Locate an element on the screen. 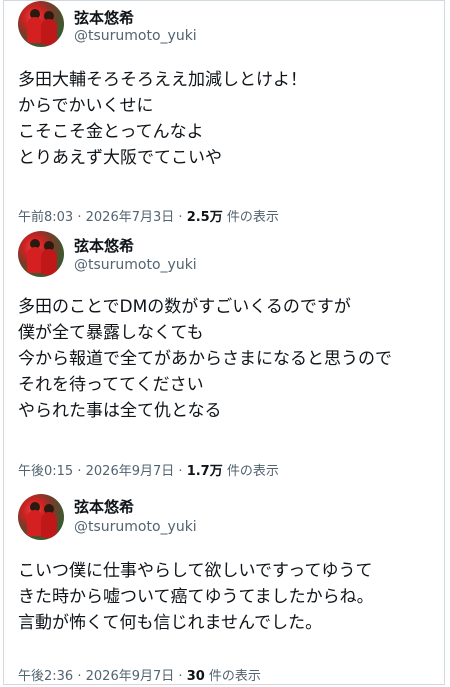 Image resolution: width=450 pixels, height=687 pixels. tweet-meta: 午後0:15 · 2026年9月7日 · 1.7万 件の表示 is located at coordinates (148, 469).